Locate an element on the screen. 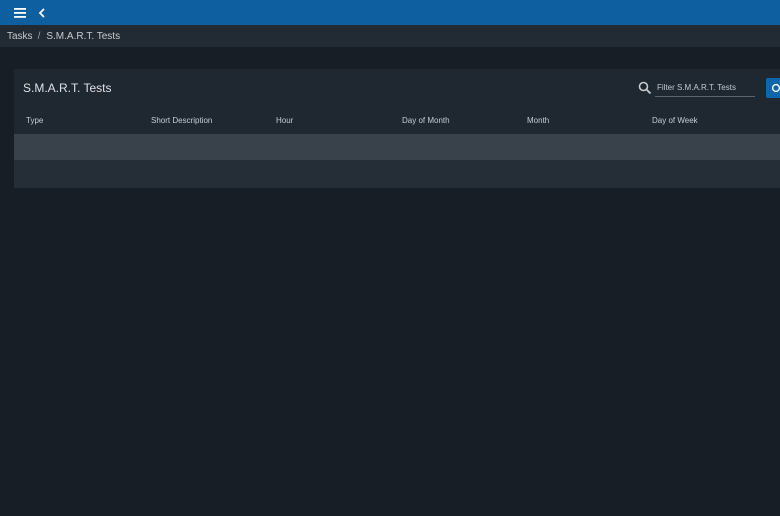 The image size is (780, 516). empty-table-row is located at coordinates (397, 147).